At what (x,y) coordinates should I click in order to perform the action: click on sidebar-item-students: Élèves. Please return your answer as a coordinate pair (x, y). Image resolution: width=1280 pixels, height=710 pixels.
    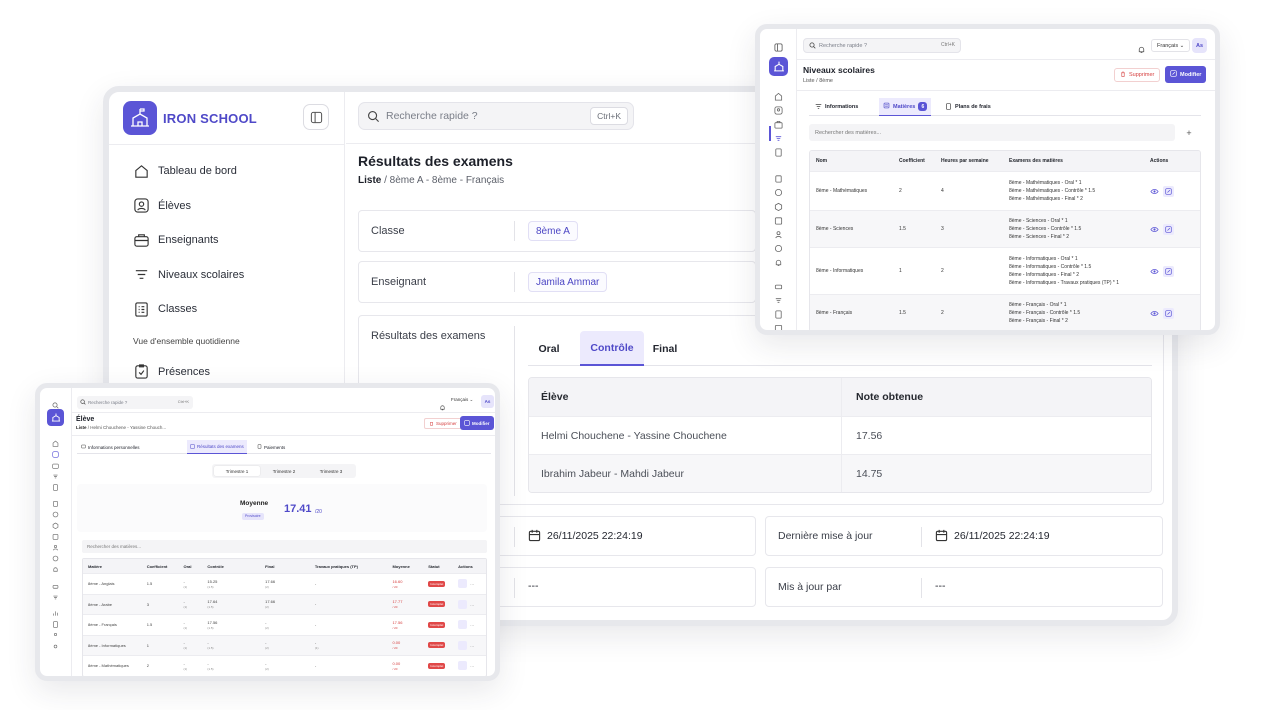
    Looking at the image, I should click on (188, 206).